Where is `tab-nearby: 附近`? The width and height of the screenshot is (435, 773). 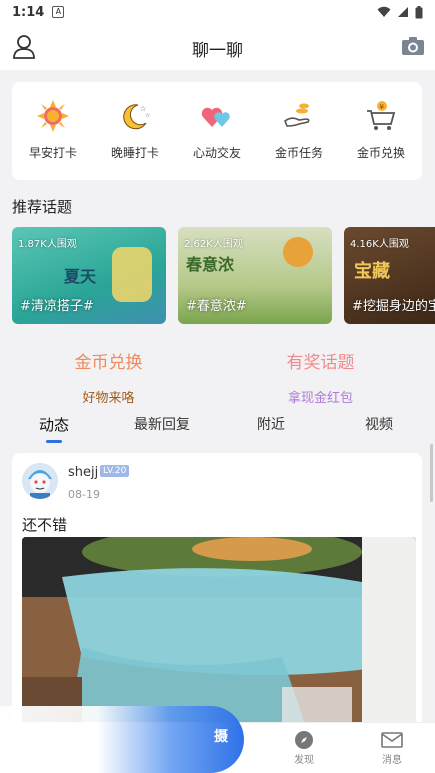
tab-nearby: 附近 is located at coordinates (271, 424).